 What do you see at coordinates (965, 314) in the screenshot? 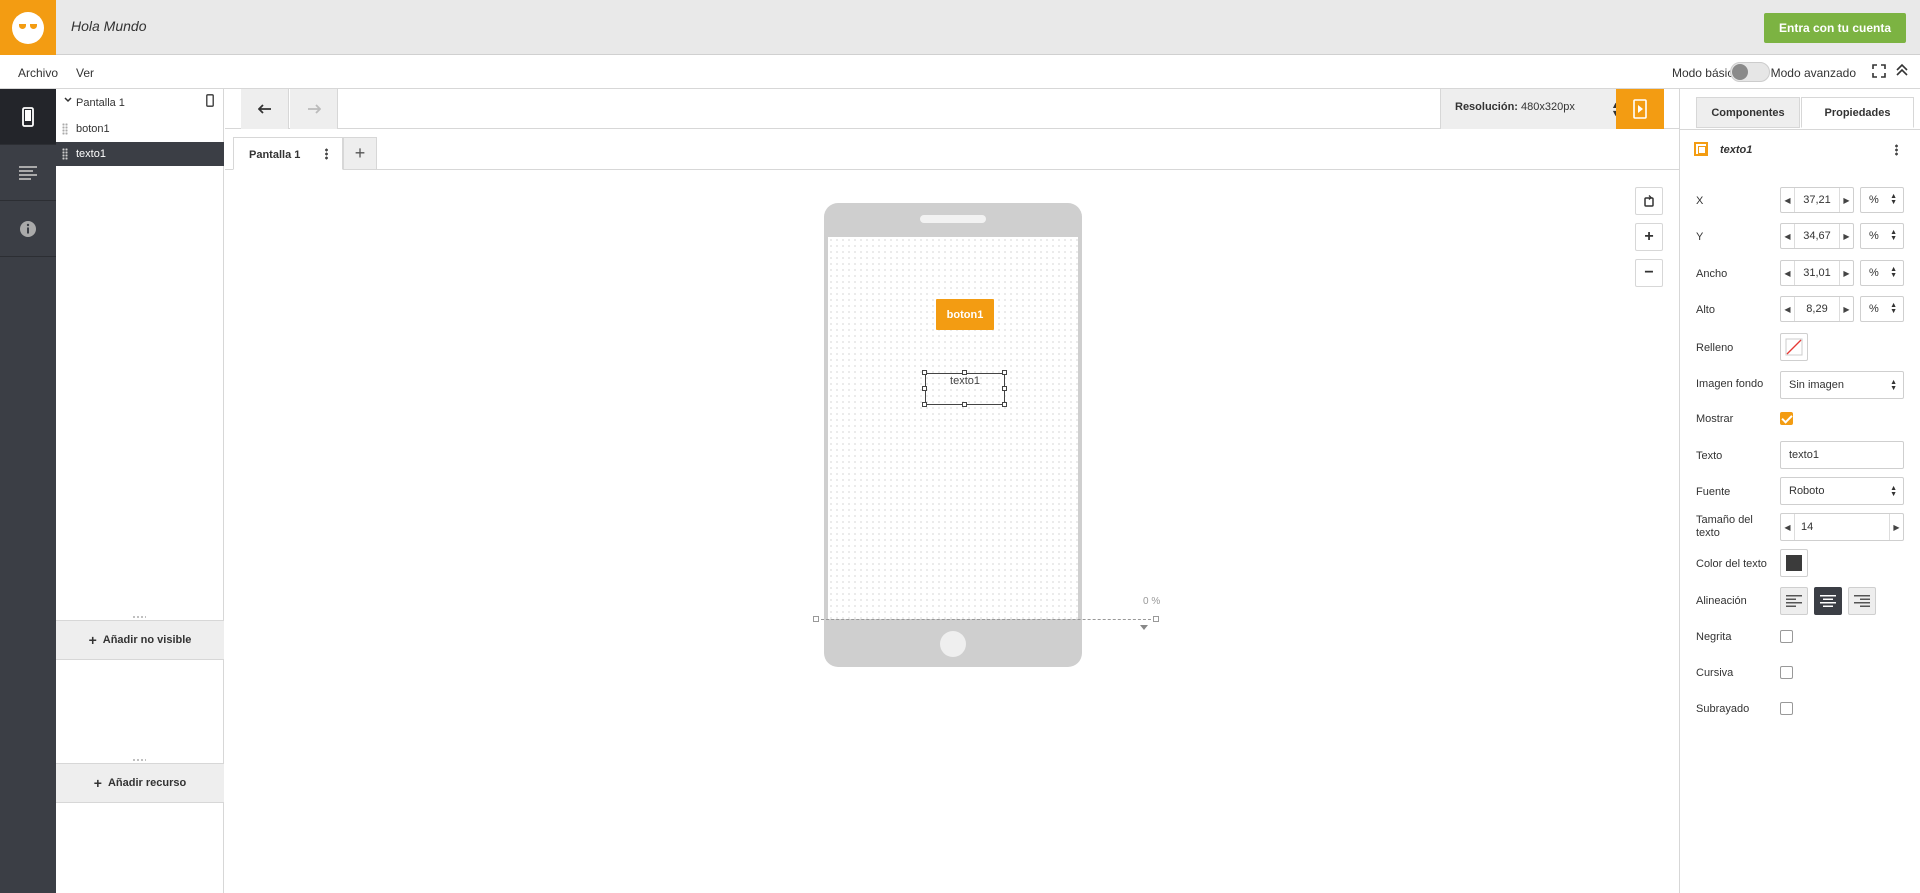
I see `canvas-boton1: boton1` at bounding box center [965, 314].